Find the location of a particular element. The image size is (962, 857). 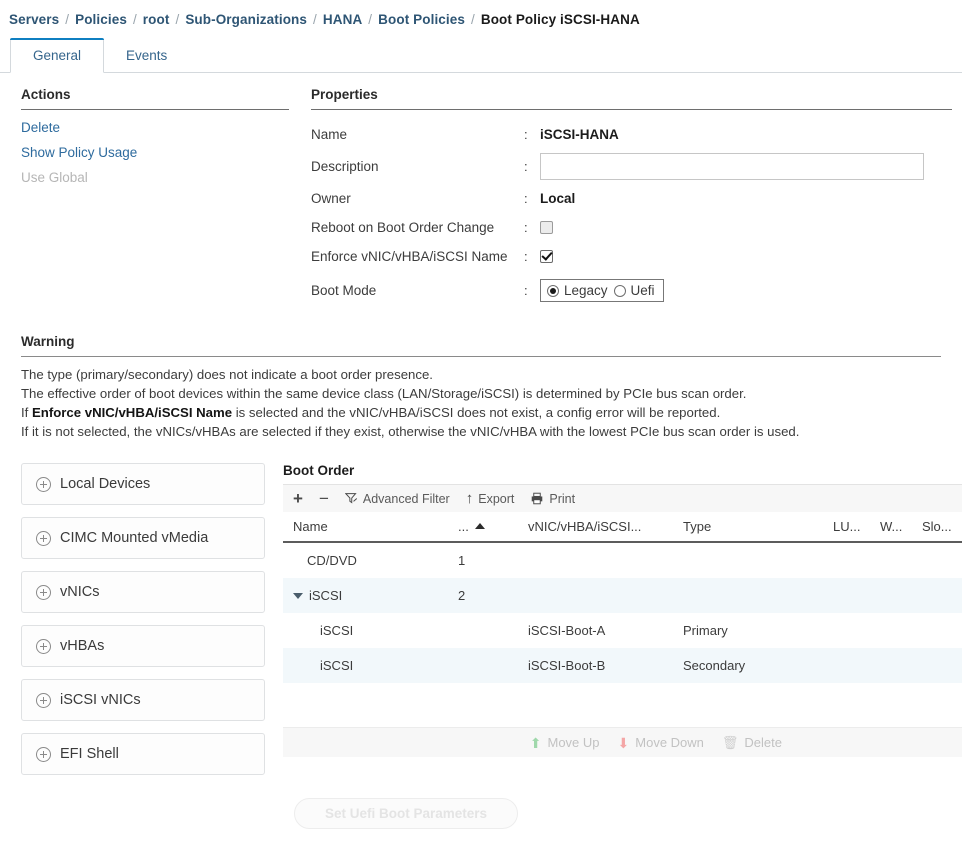

move-up-button: ⬆ Move Up is located at coordinates (565, 742).